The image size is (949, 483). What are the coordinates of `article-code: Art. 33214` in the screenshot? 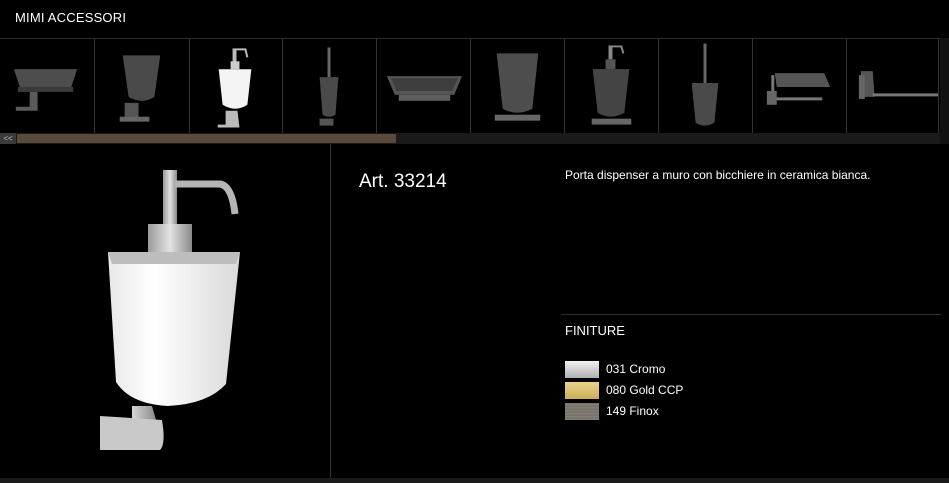 It's located at (403, 181).